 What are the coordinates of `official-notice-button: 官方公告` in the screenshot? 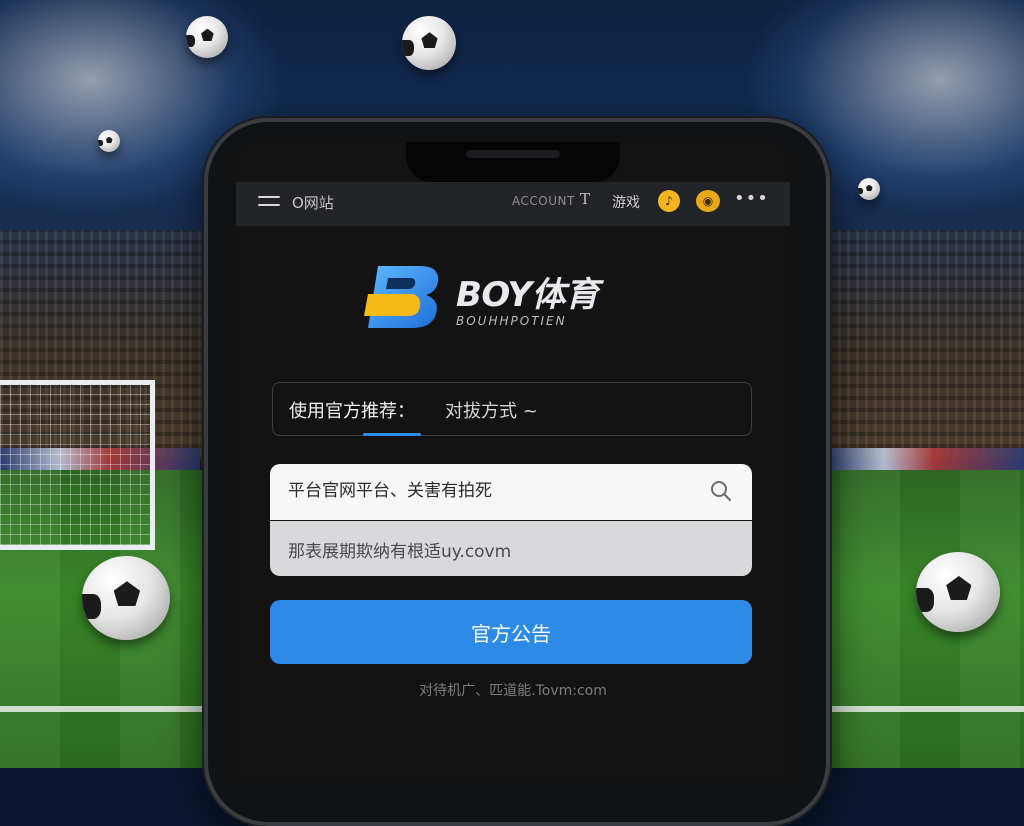 It's located at (511, 632).